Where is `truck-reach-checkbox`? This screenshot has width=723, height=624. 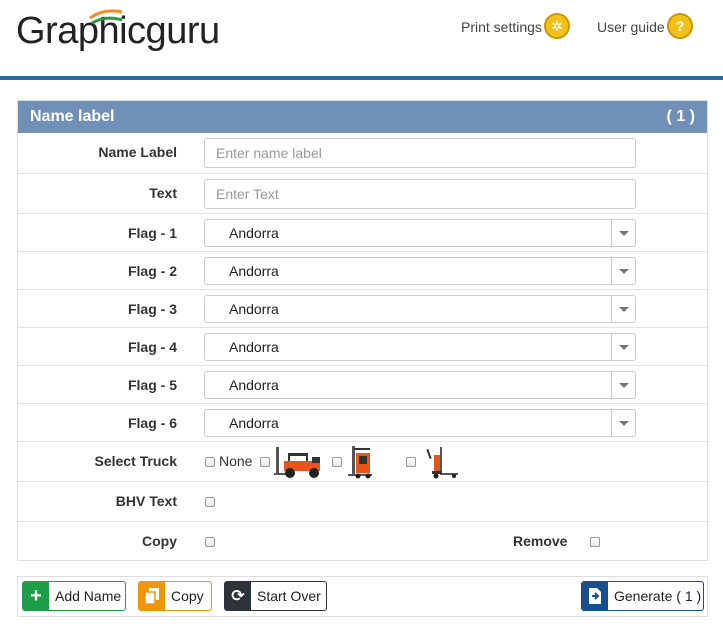
truck-reach-checkbox is located at coordinates (337, 462).